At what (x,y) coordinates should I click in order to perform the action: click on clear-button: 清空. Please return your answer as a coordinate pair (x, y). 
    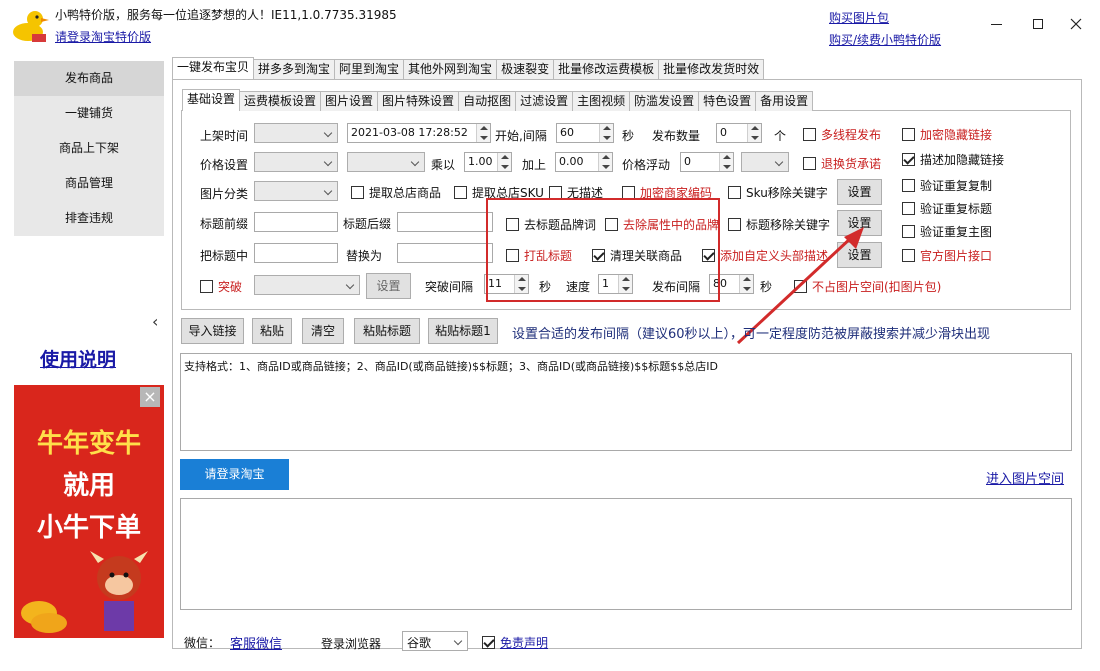
    Looking at the image, I should click on (323, 331).